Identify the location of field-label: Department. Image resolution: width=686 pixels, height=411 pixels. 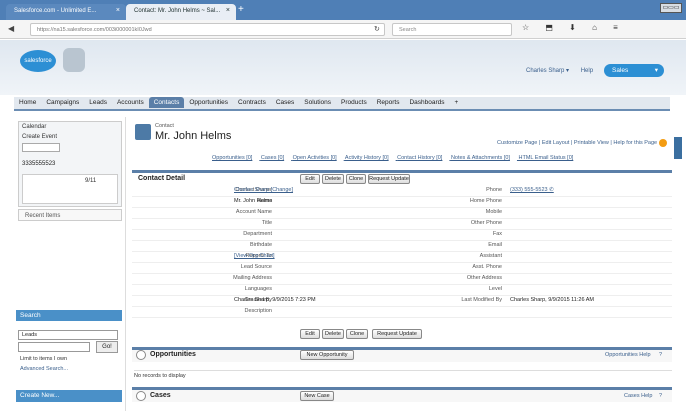
(257, 234).